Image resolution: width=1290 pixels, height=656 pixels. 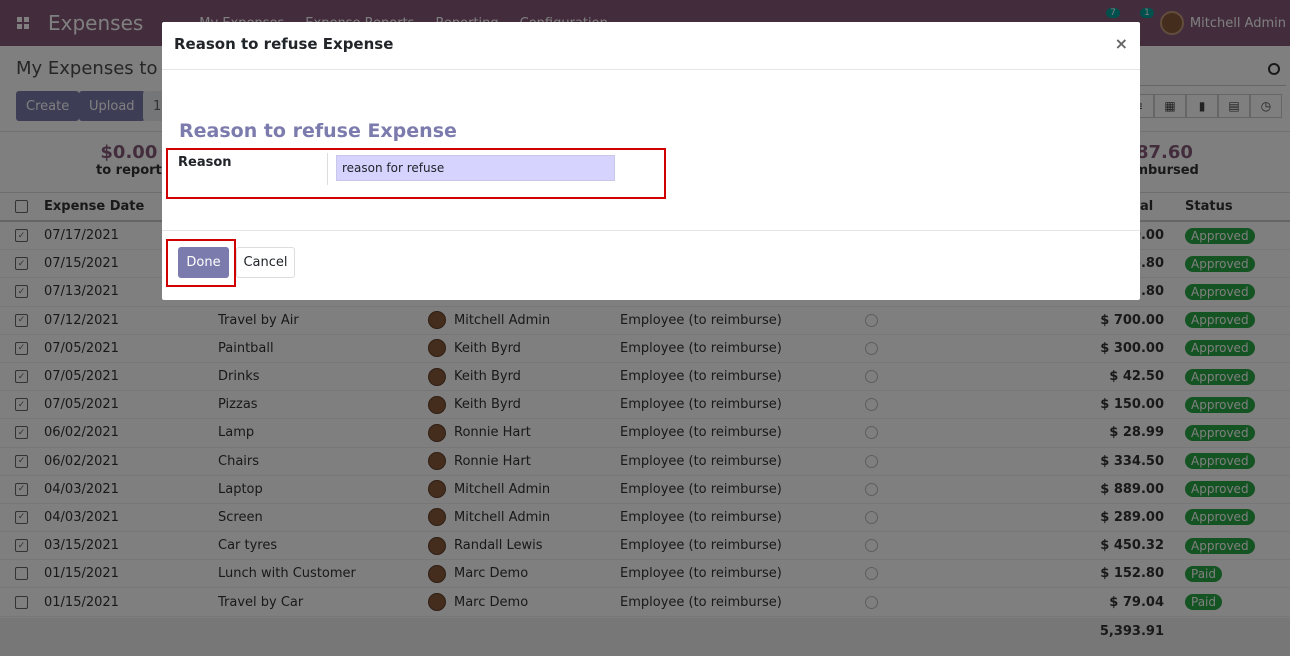 I want to click on dialog-header: Reason to refuse Expense ×, so click(x=651, y=46).